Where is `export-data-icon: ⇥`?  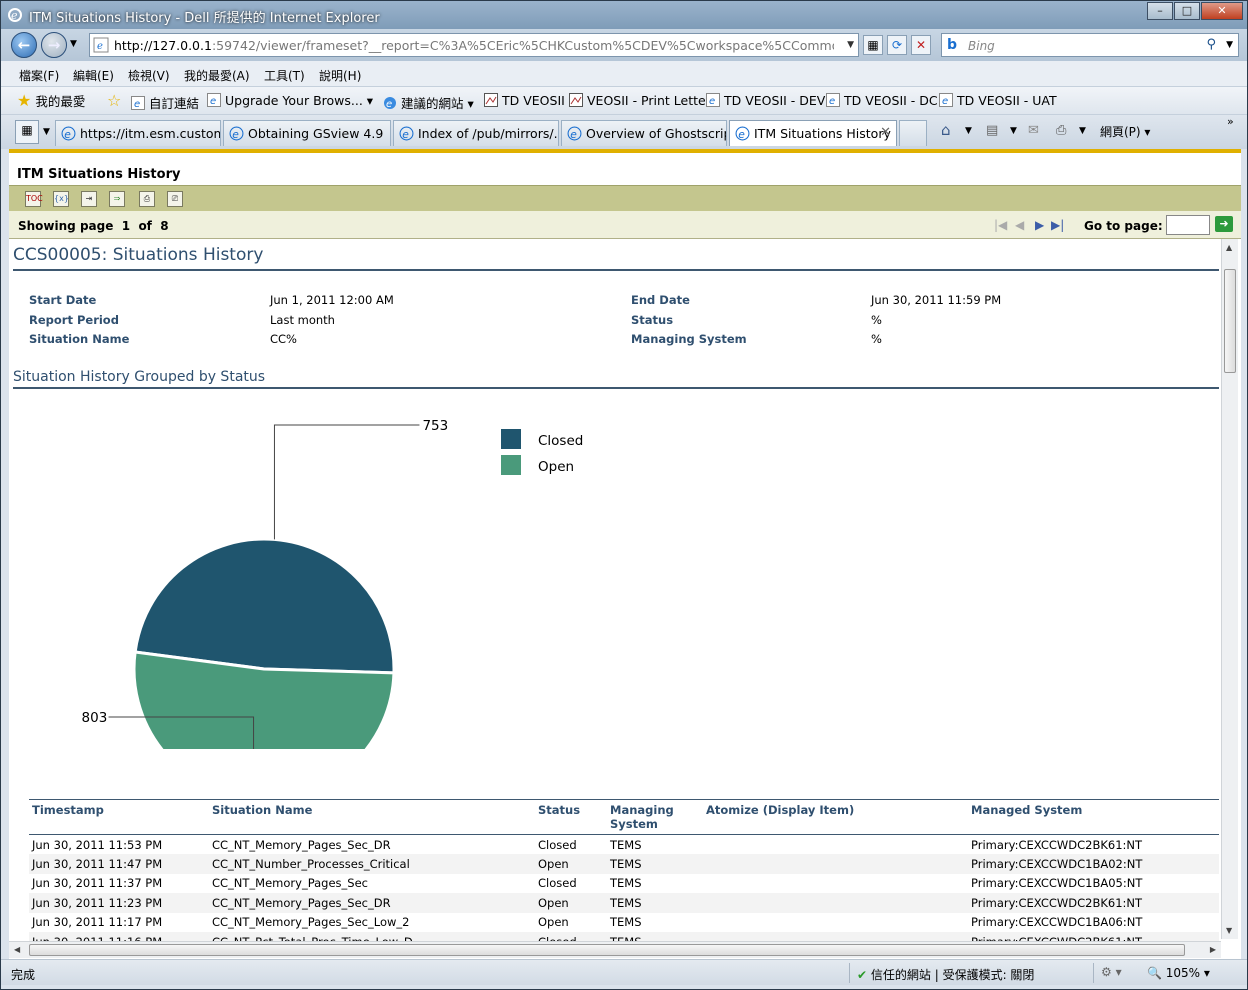 export-data-icon: ⇥ is located at coordinates (89, 199).